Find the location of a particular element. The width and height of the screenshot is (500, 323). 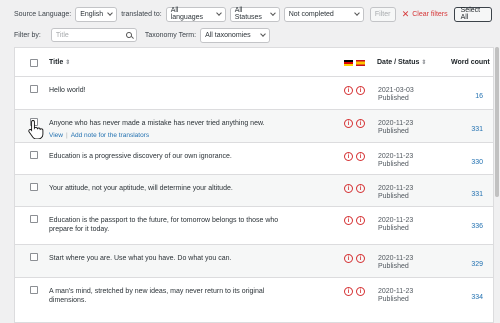

search-icon is located at coordinates (128, 35).